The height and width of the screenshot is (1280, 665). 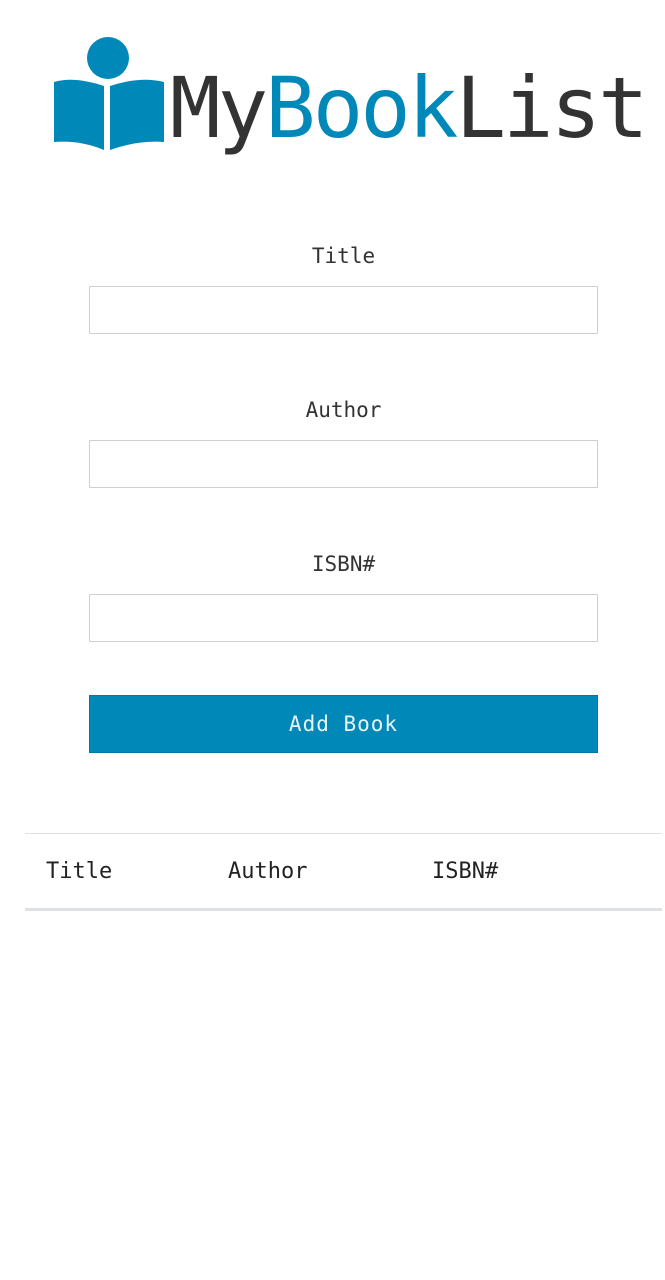 What do you see at coordinates (219, 108) in the screenshot?
I see `logo-text-my: My` at bounding box center [219, 108].